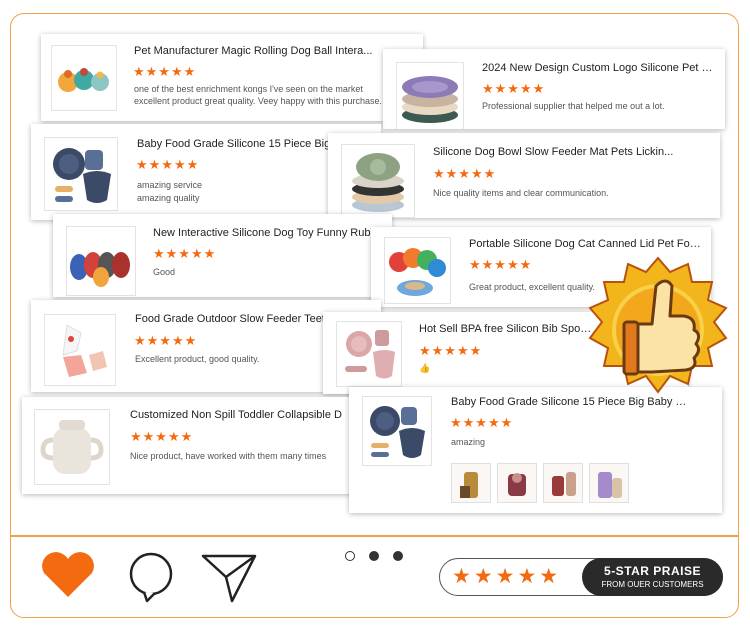 The width and height of the screenshot is (750, 629). Describe the element at coordinates (170, 185) in the screenshot. I see `review-text: amazing service` at that location.